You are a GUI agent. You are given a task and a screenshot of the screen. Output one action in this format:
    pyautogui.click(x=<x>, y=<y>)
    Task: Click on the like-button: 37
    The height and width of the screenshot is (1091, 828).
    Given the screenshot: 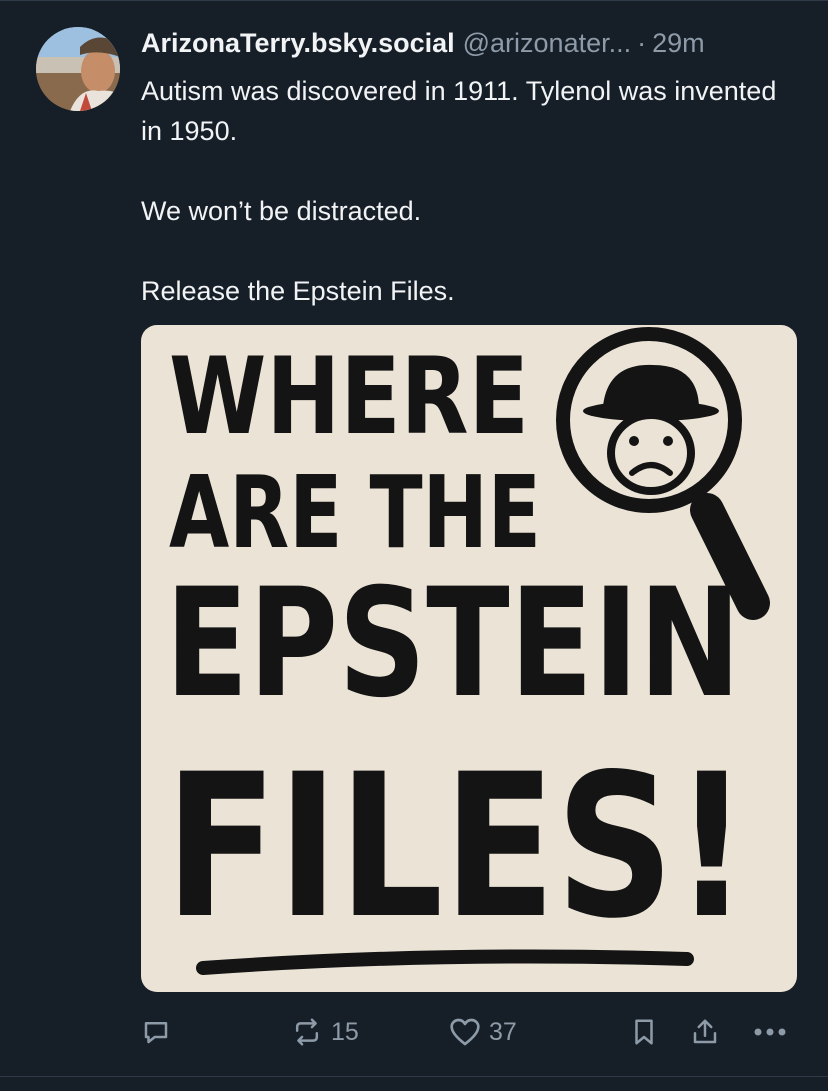 What is the action you would take?
    pyautogui.click(x=483, y=1032)
    